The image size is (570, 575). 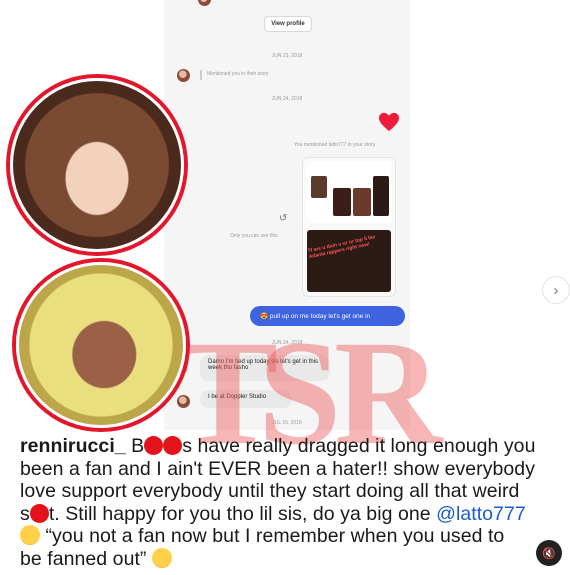 I want to click on speaker-muted-icon: 🔇, so click(x=549, y=553).